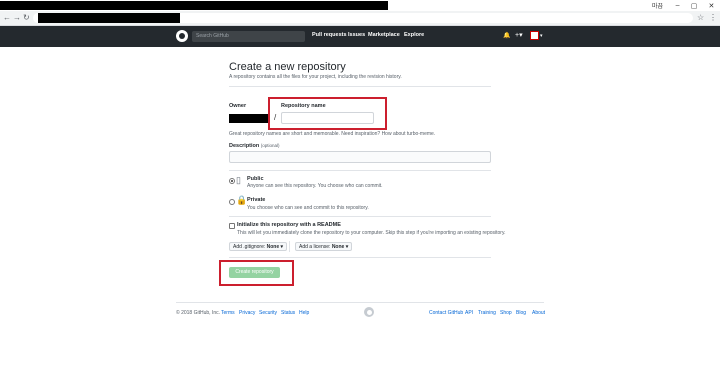 This screenshot has width=720, height=389. I want to click on footer-link-api: API, so click(469, 313).